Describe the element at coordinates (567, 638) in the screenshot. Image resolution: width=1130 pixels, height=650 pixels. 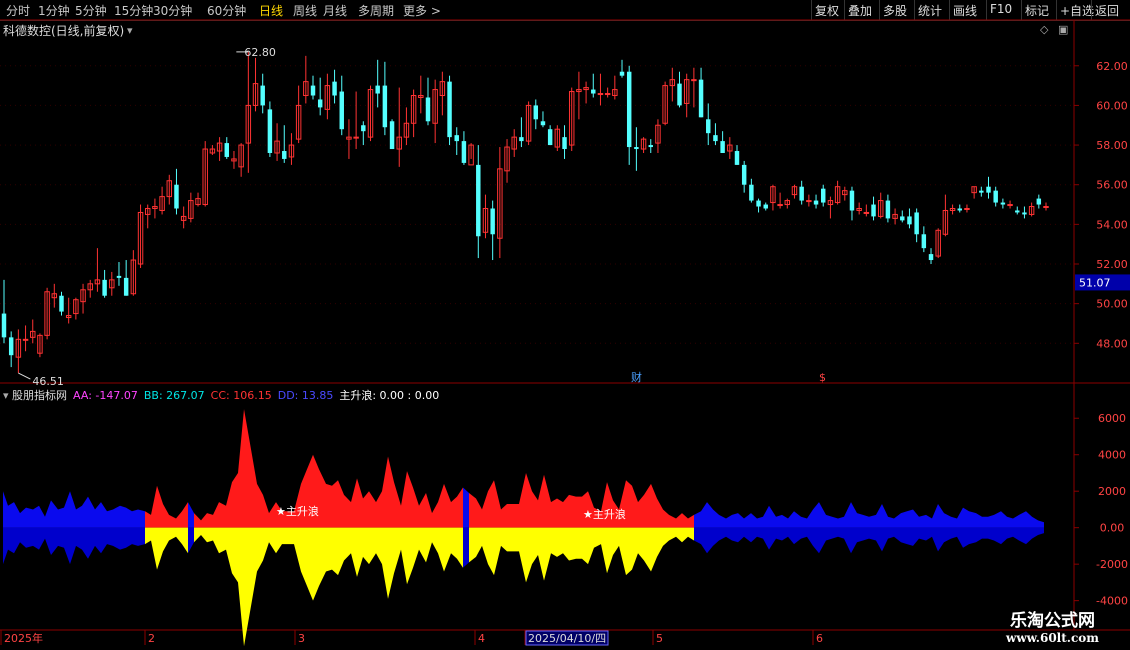
I see `date-label: 2025/04/10/四` at that location.